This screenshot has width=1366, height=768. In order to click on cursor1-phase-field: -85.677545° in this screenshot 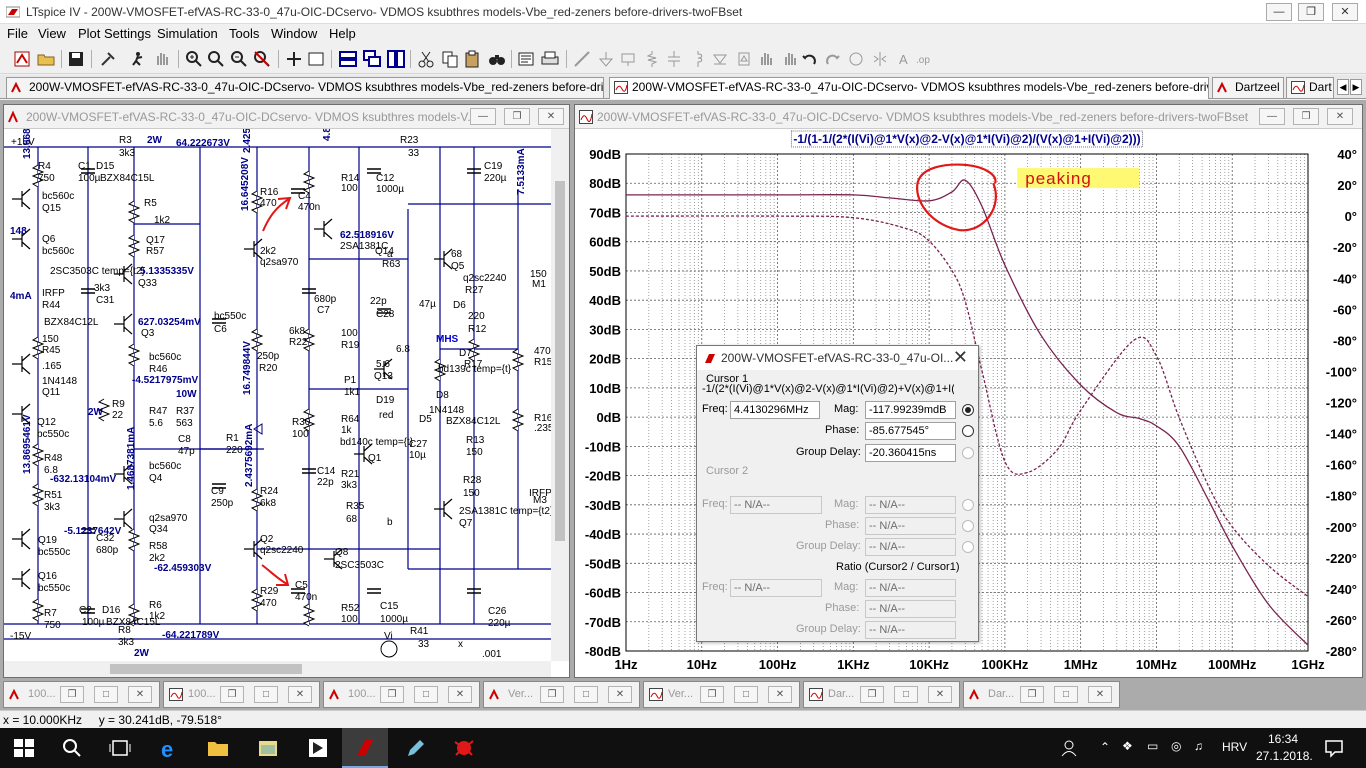, I will do `click(910, 431)`.